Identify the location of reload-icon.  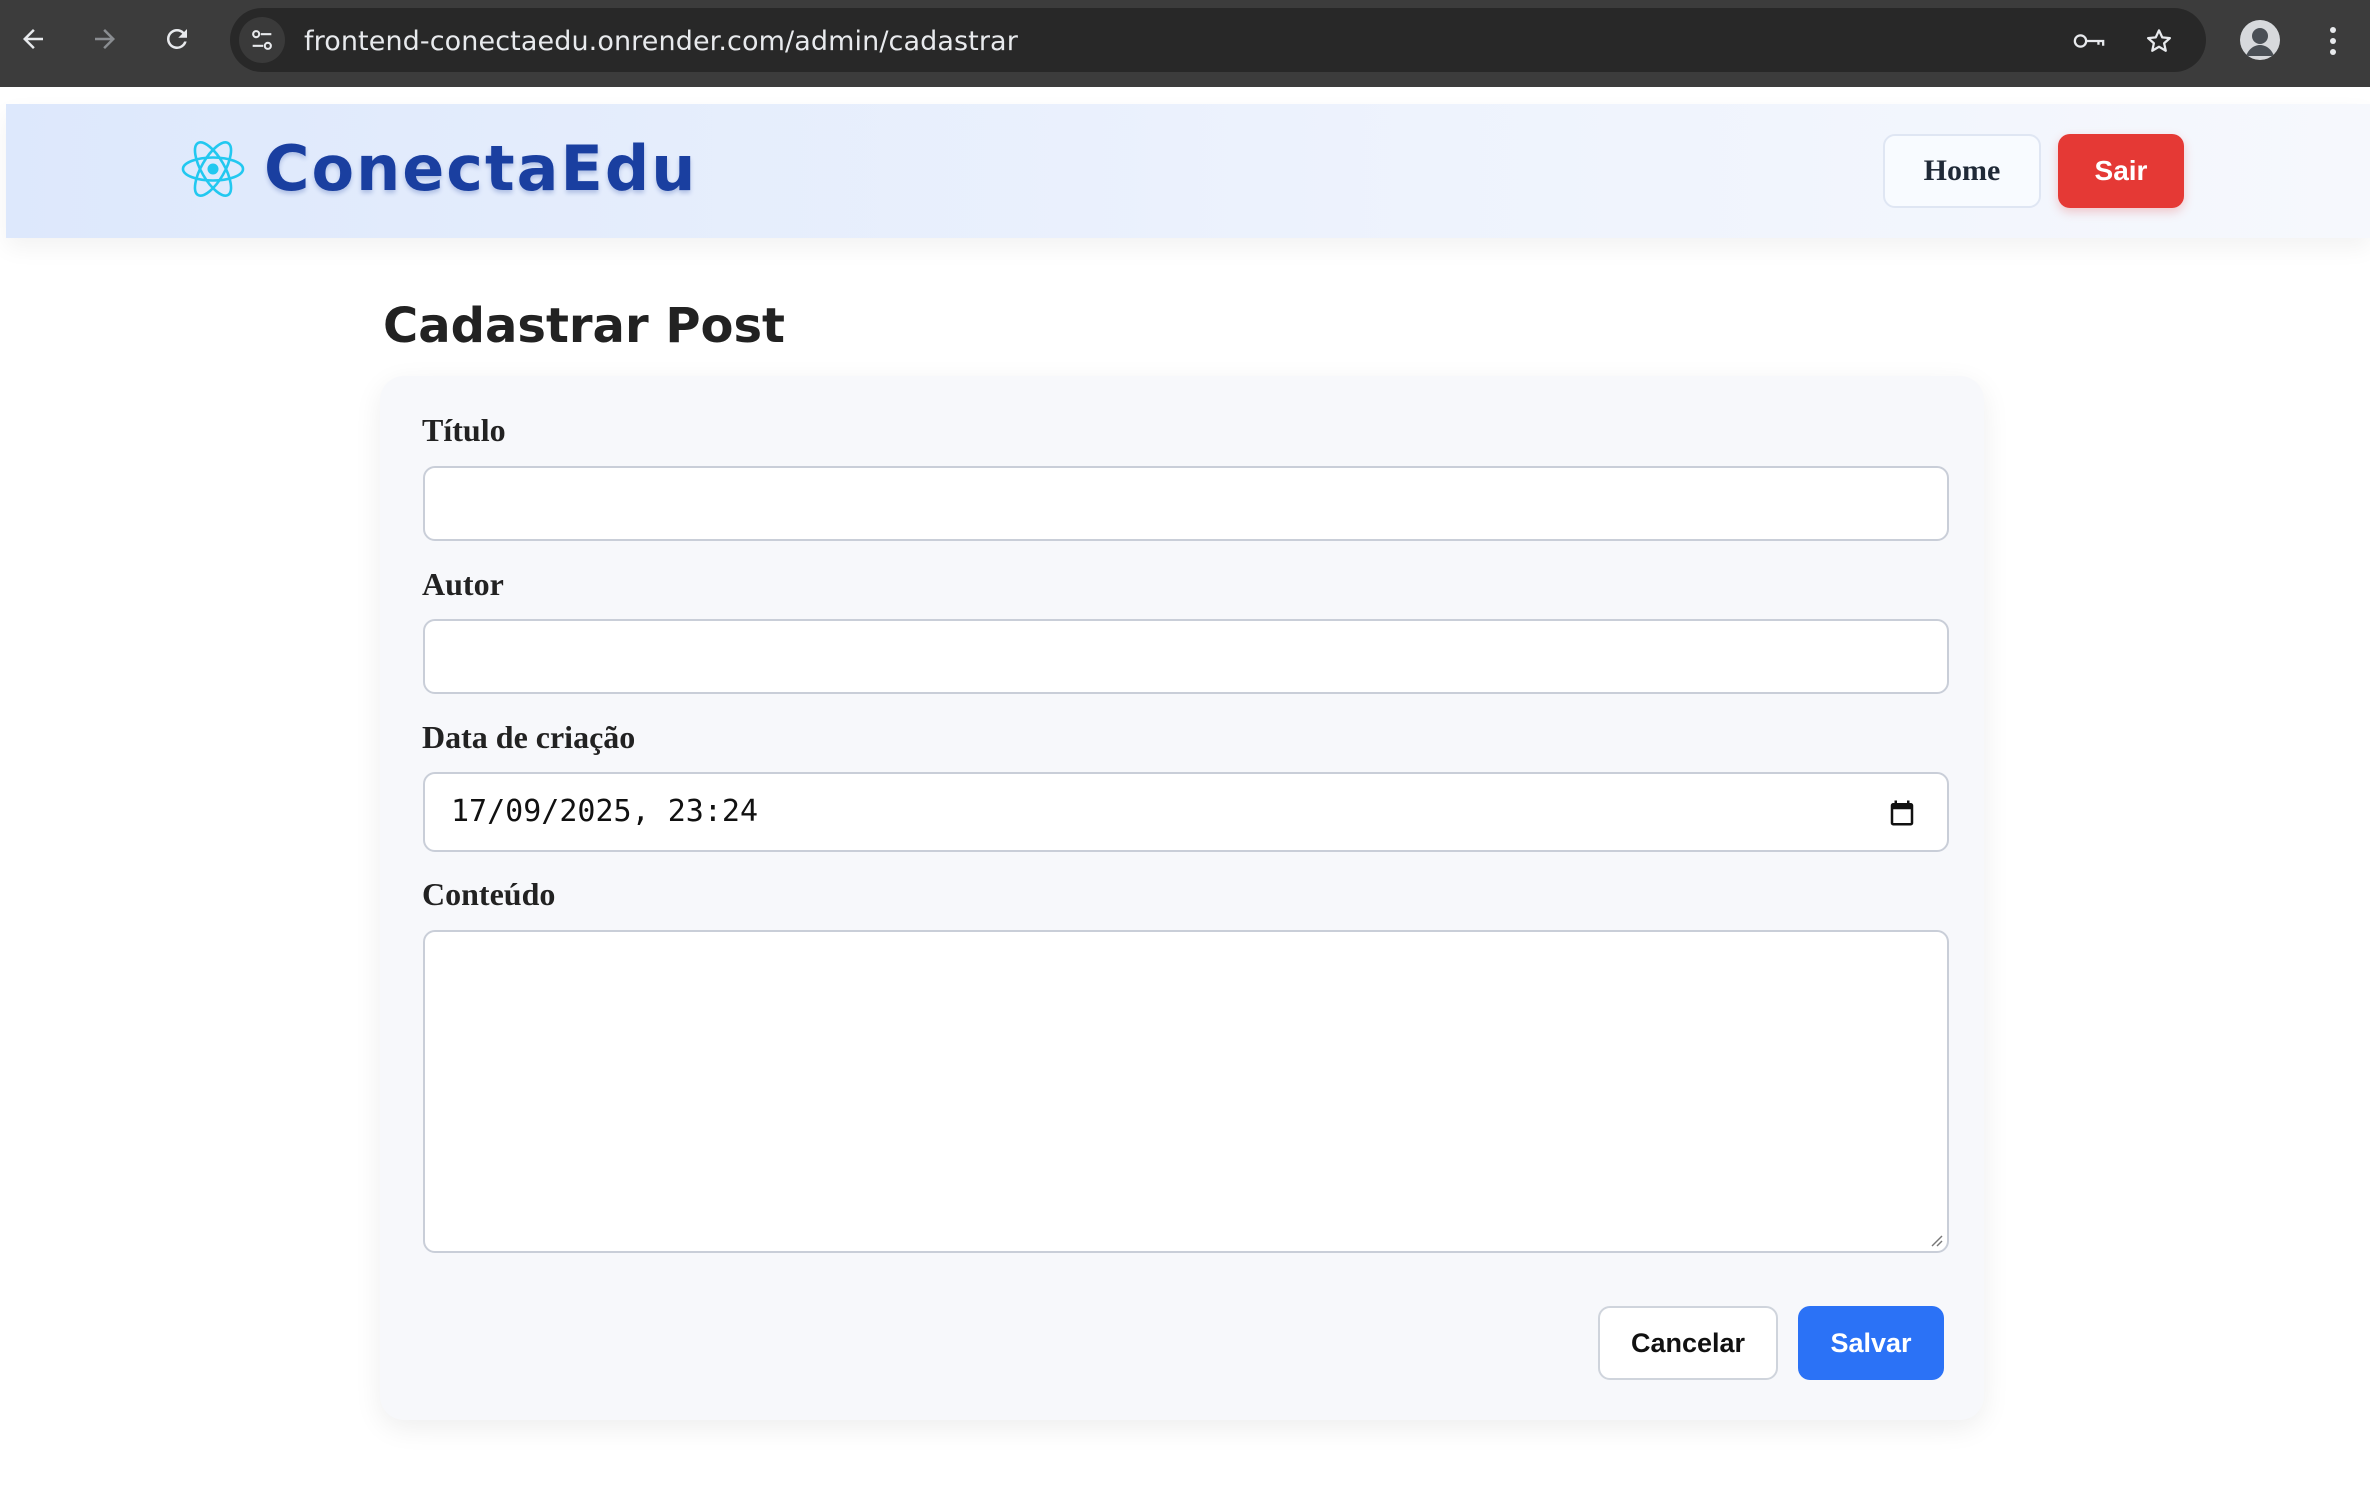
(176, 38).